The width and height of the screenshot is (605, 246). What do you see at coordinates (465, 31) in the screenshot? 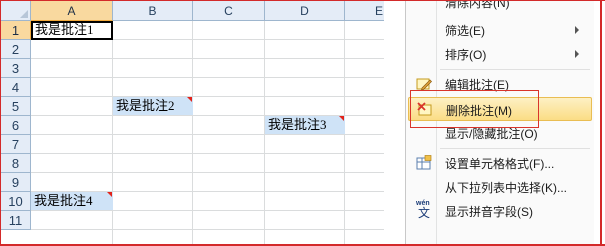
I see `menu-item-label: 筛选(E)` at bounding box center [465, 31].